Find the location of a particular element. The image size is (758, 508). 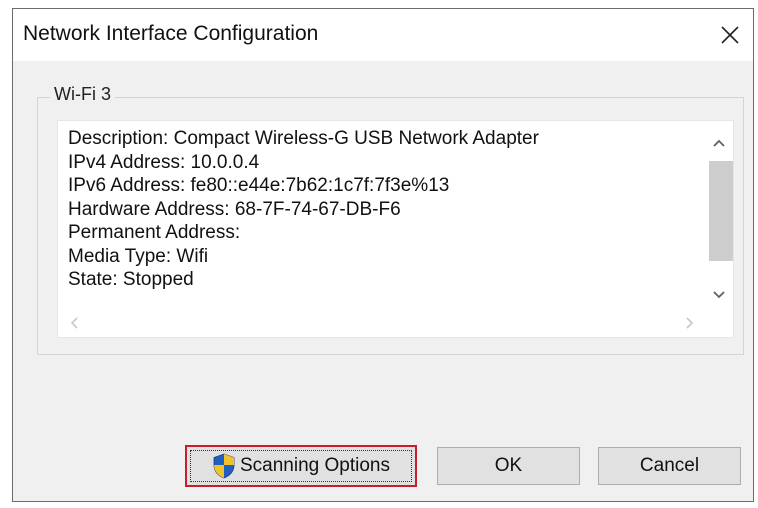

chevron-up-icon is located at coordinates (719, 143).